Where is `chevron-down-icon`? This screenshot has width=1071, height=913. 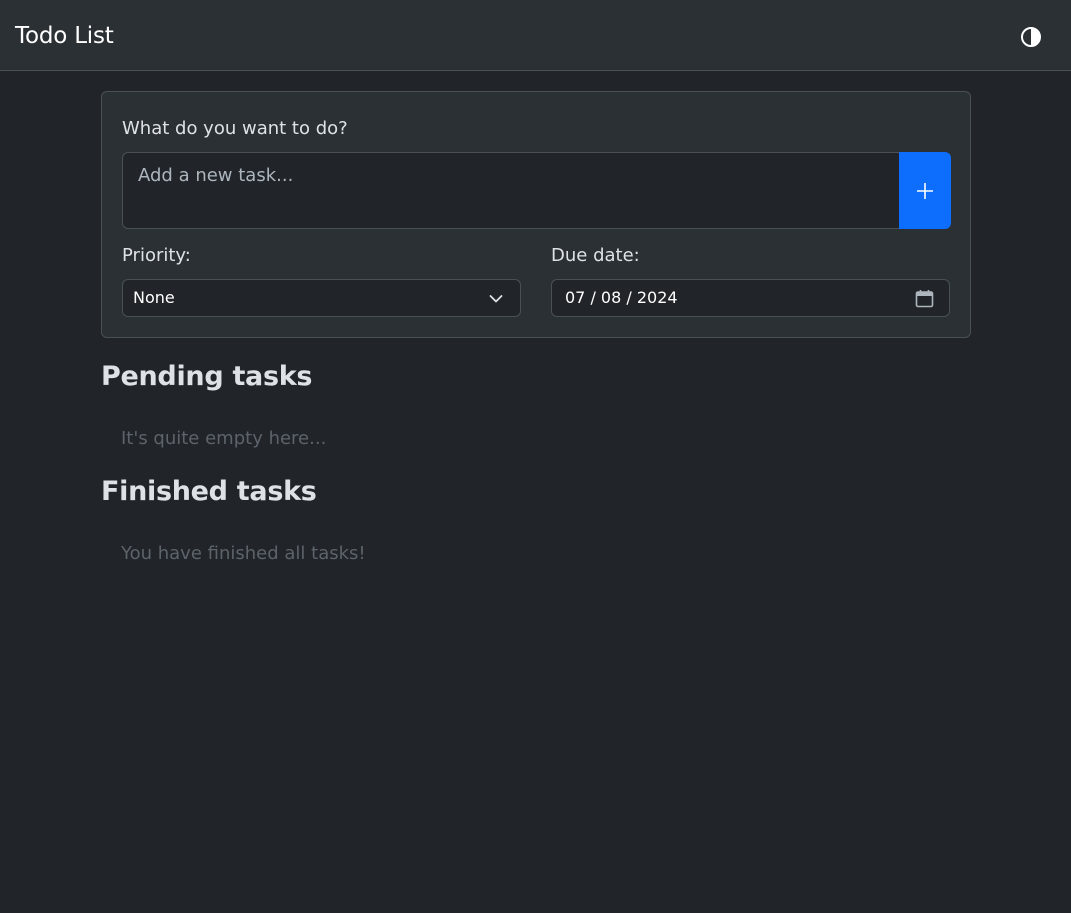
chevron-down-icon is located at coordinates (496, 299).